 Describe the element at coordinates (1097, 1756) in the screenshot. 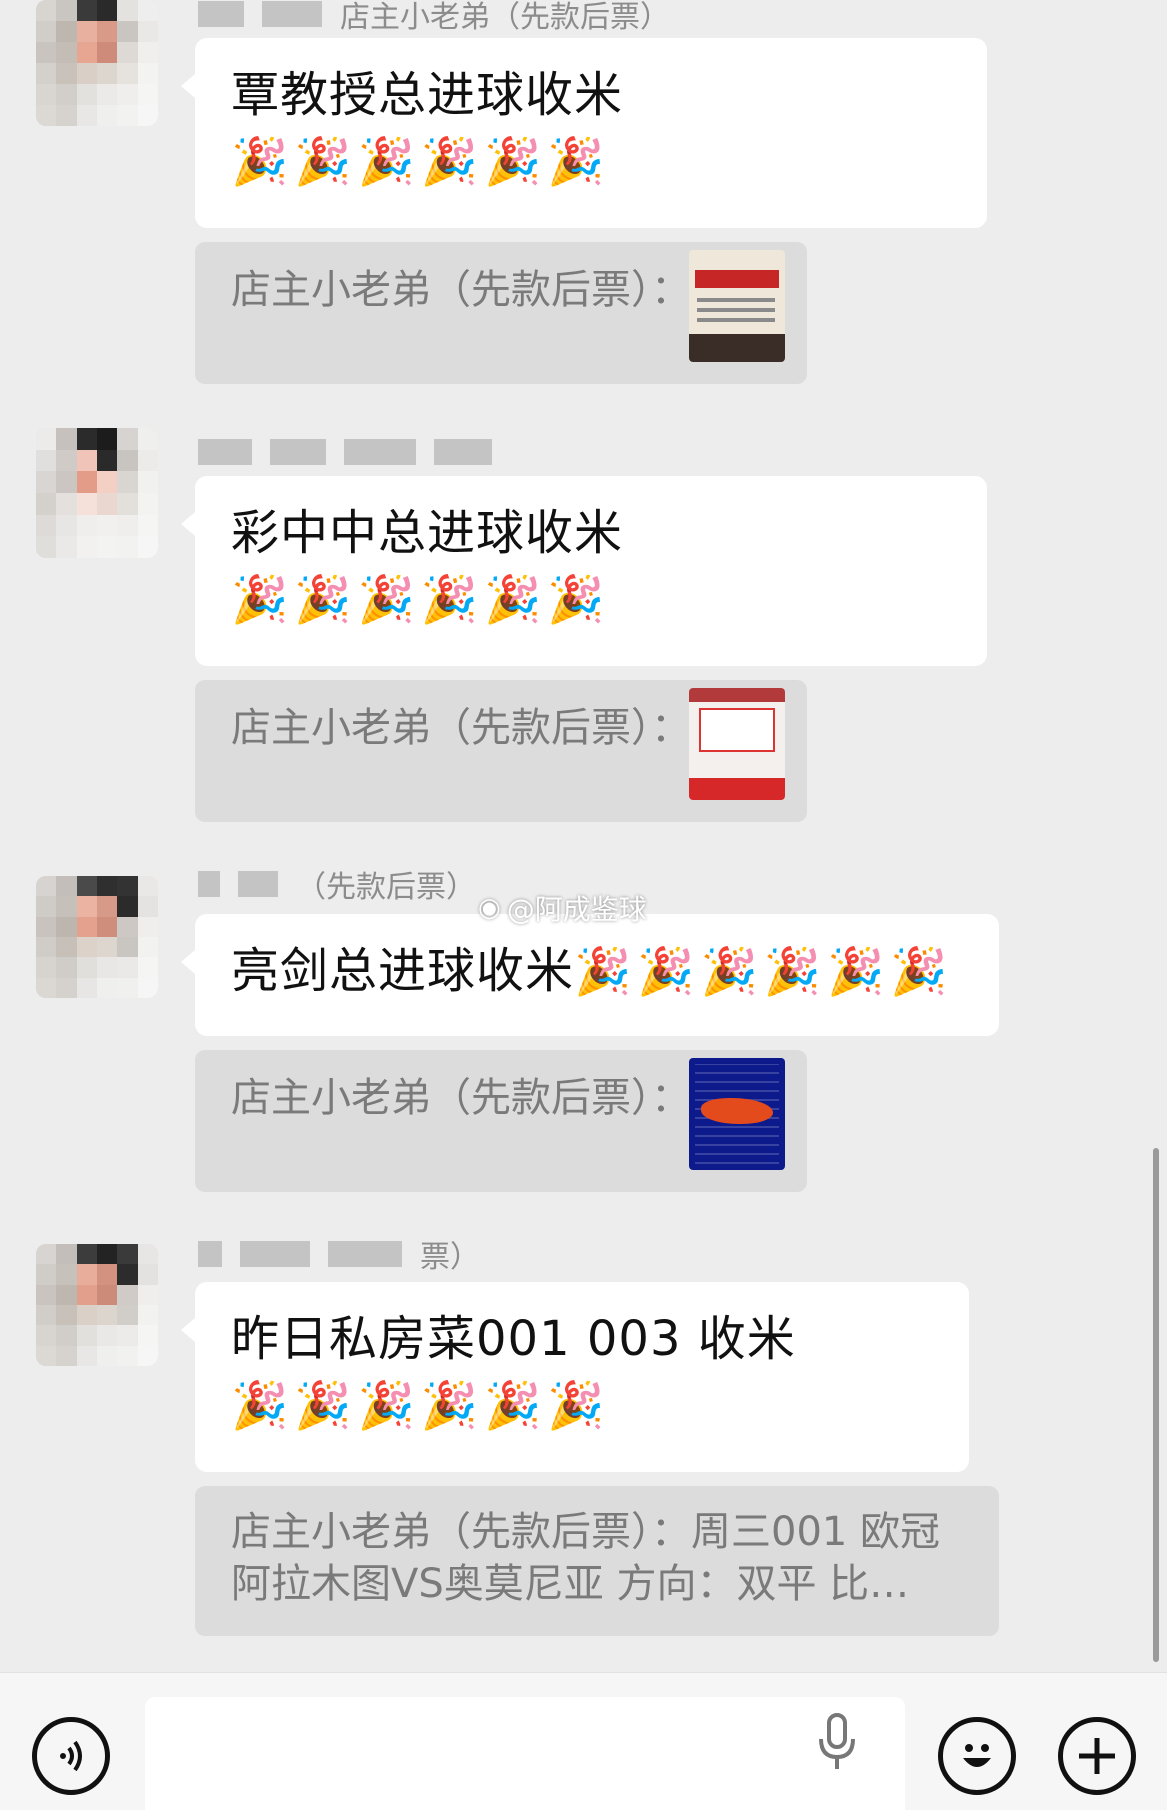

I see `plus-icon` at that location.